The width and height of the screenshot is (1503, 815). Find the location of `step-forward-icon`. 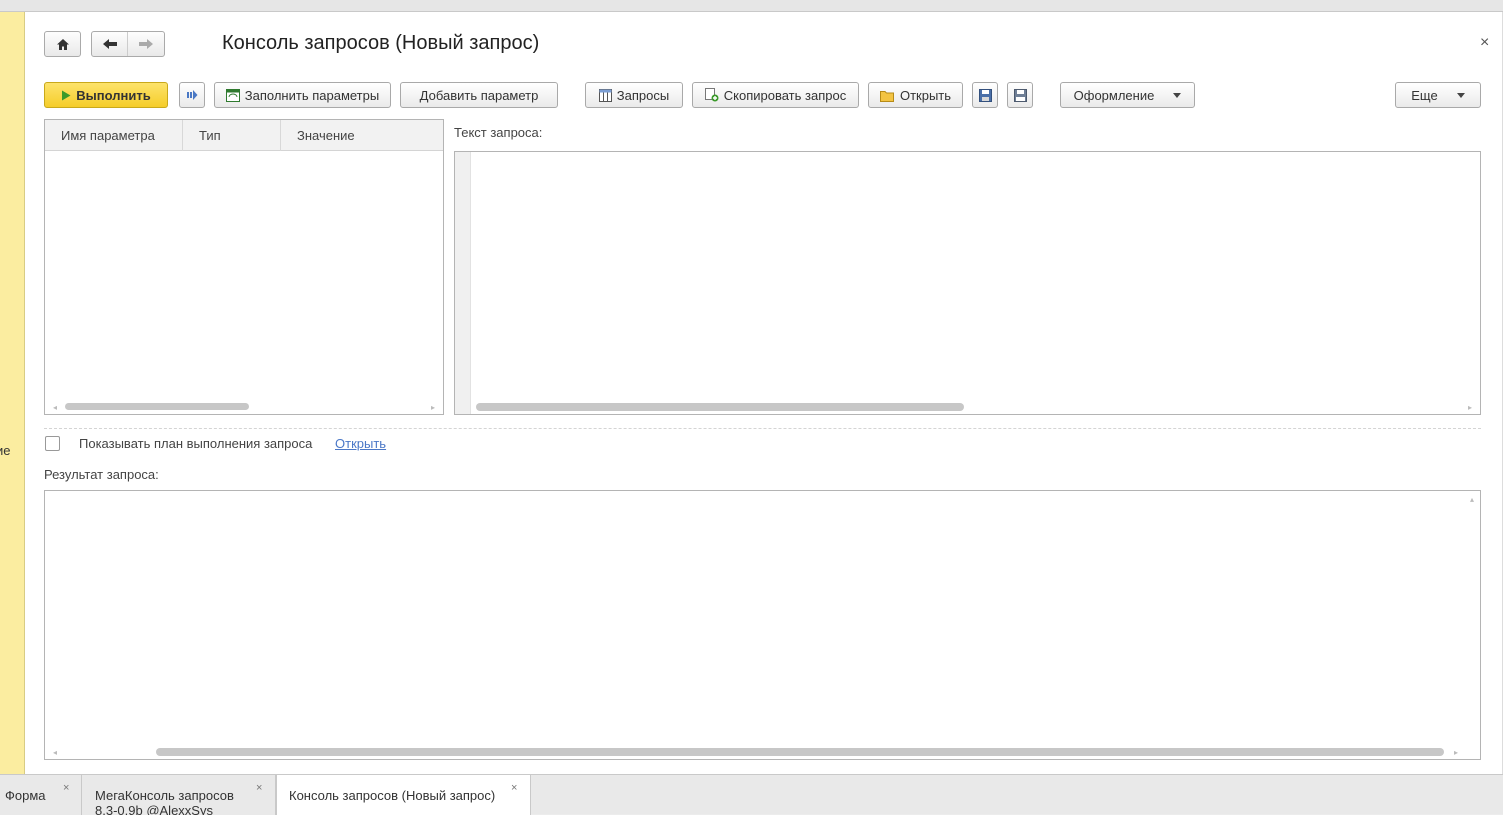

step-forward-icon is located at coordinates (192, 95).